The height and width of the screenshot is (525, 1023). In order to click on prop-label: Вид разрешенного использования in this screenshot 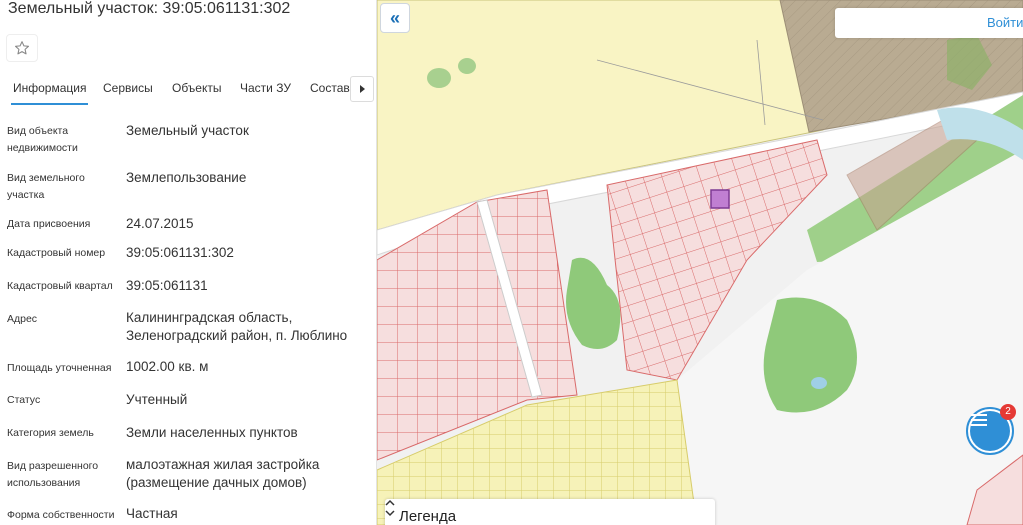, I will do `click(53, 474)`.